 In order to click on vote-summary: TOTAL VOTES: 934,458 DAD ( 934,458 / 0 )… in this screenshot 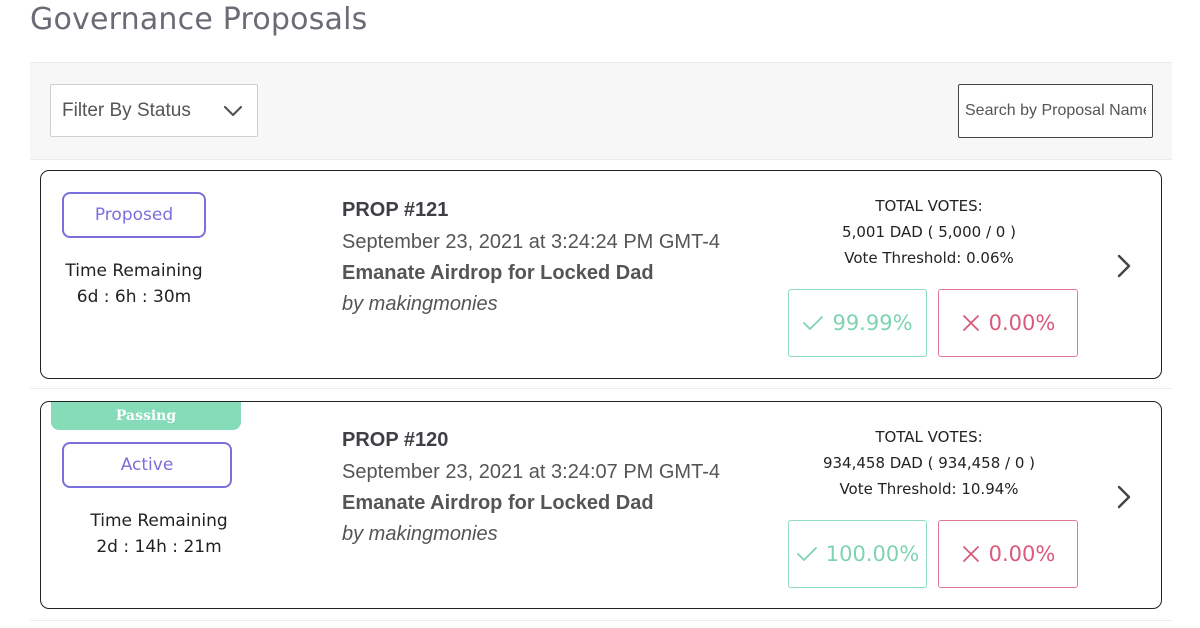, I will do `click(929, 463)`.